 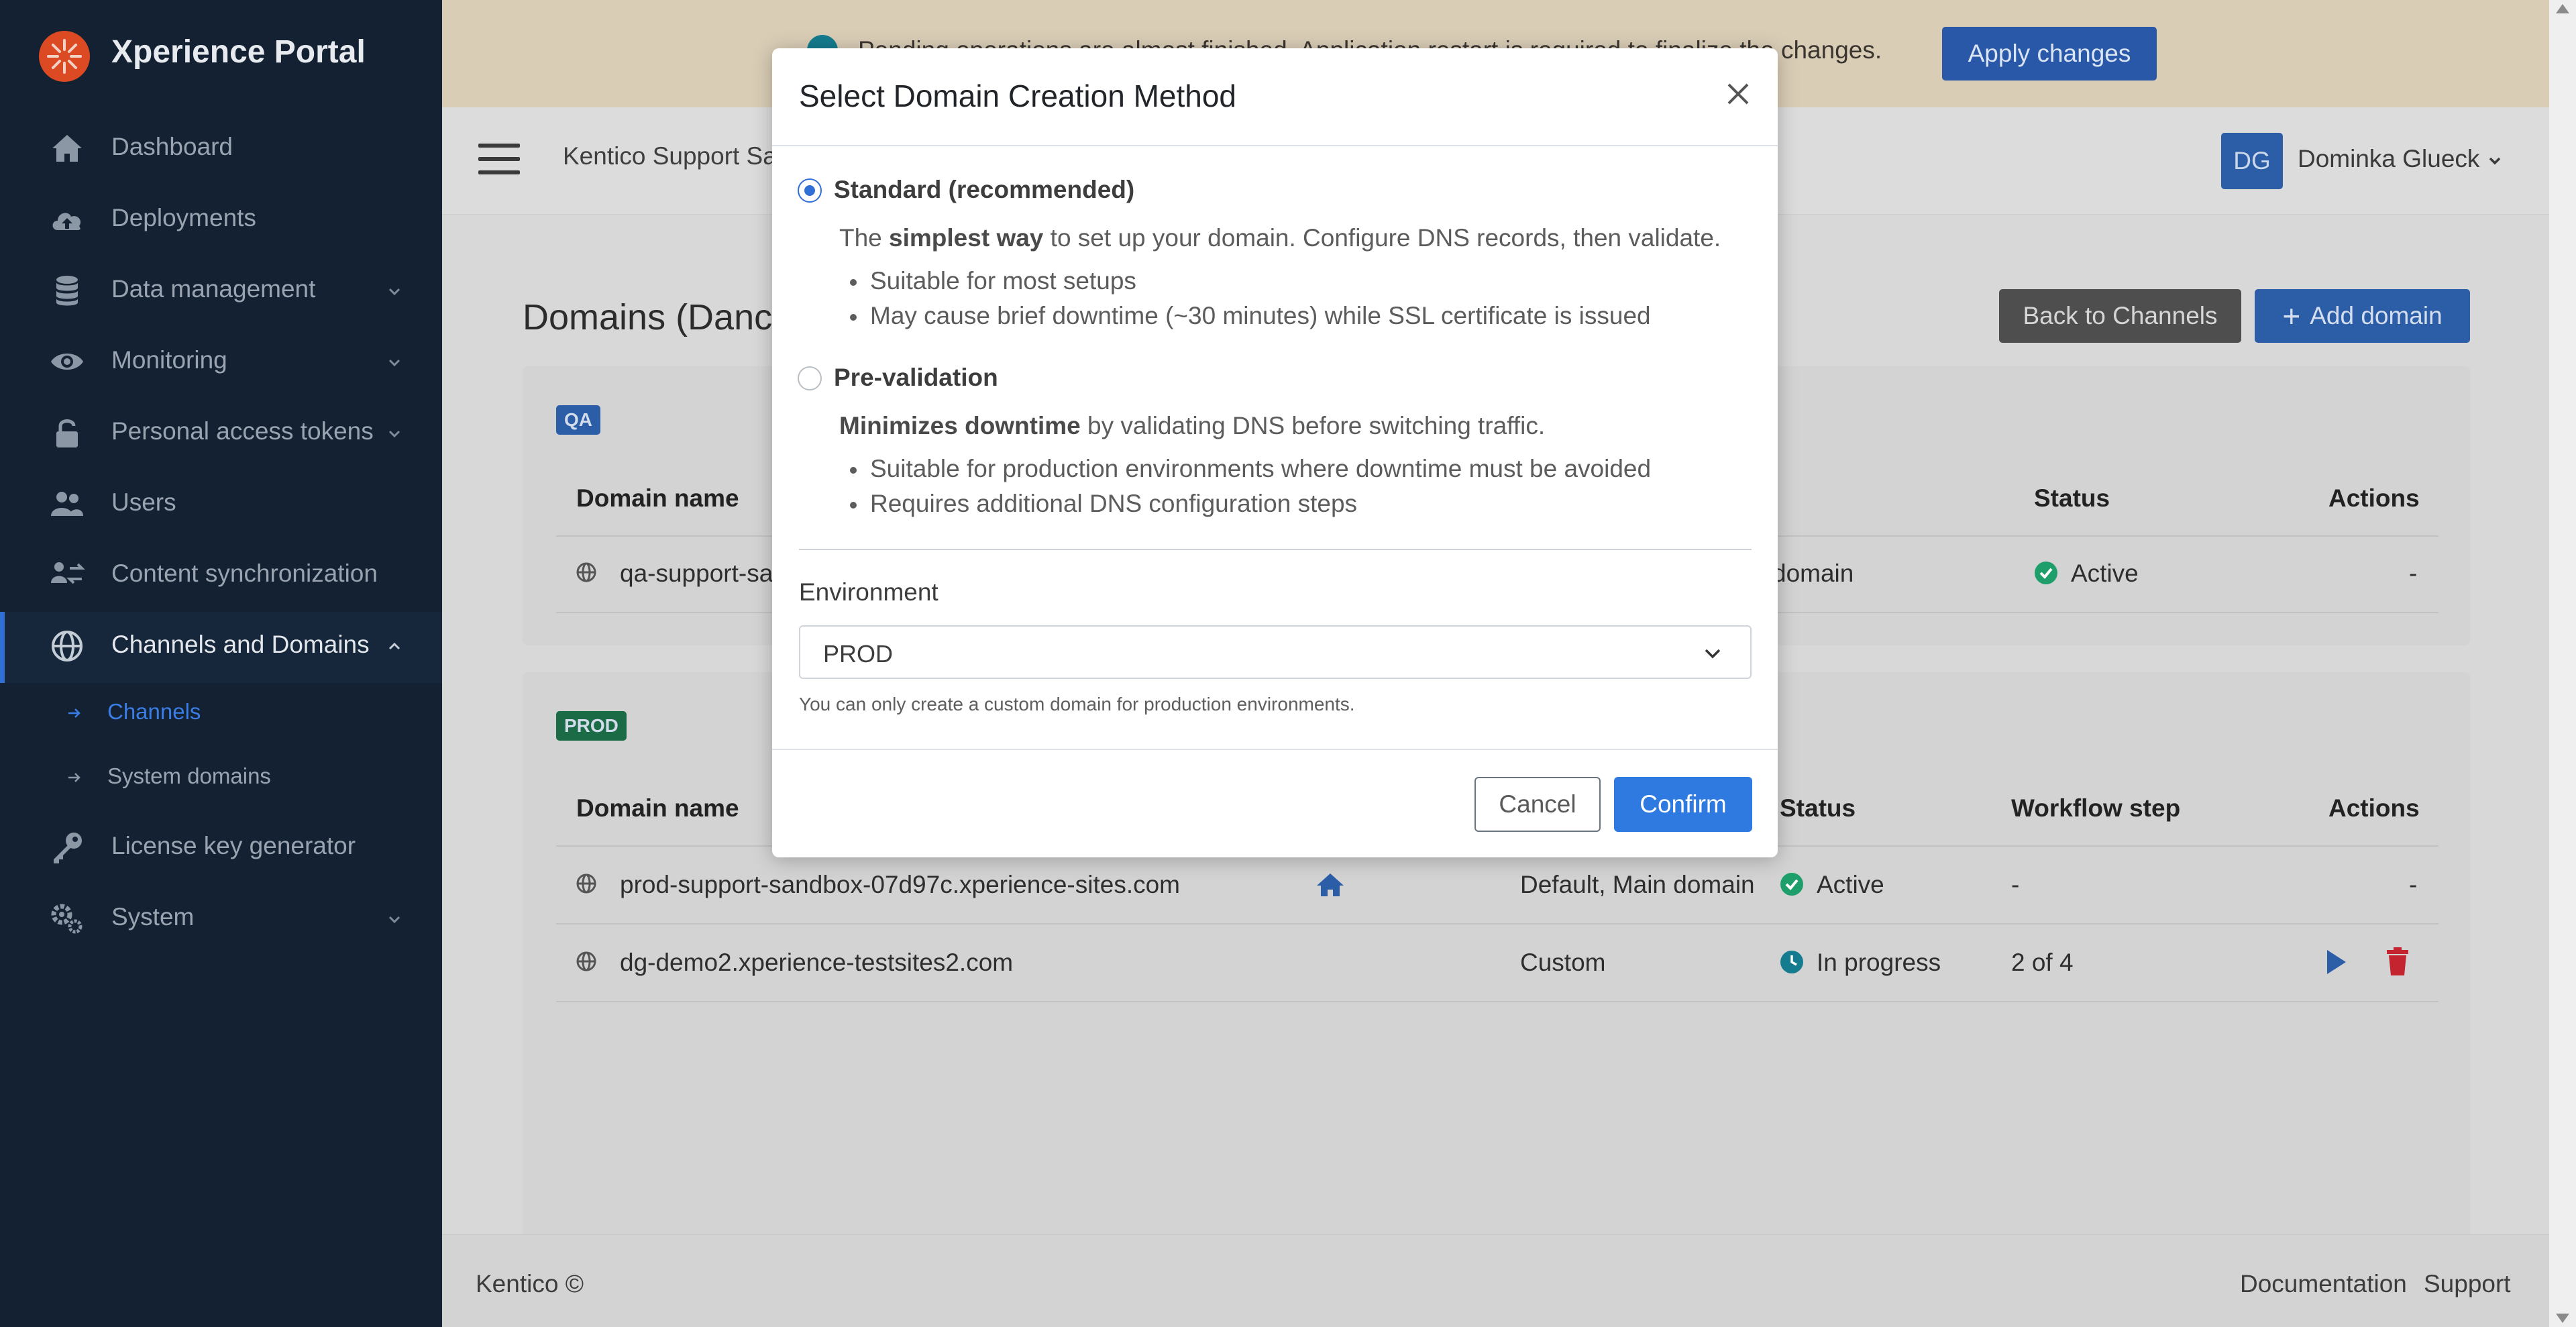 I want to click on description-text: The, so click(x=864, y=238).